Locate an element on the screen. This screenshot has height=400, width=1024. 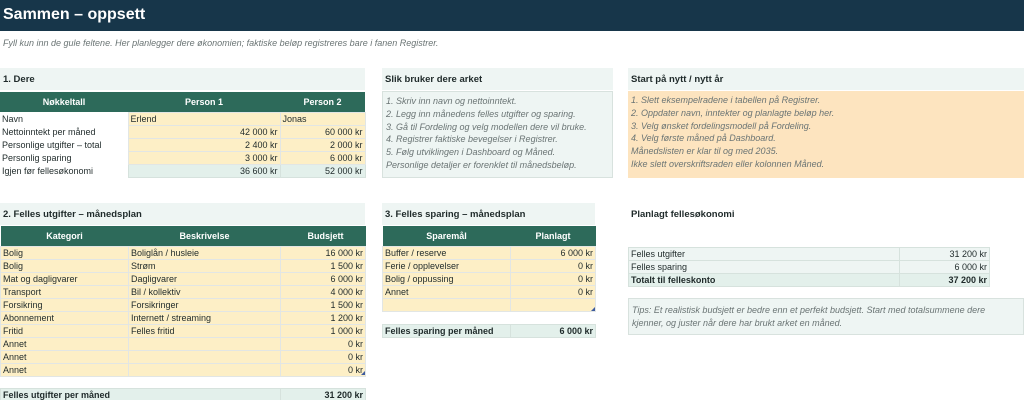
col-header-budget: Budsjett is located at coordinates (323, 236).